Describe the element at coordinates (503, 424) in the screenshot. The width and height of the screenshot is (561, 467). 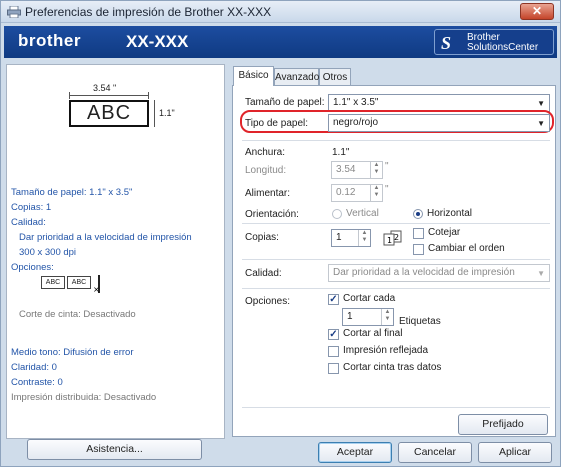
I see `default-settings-button: Prefijado` at that location.